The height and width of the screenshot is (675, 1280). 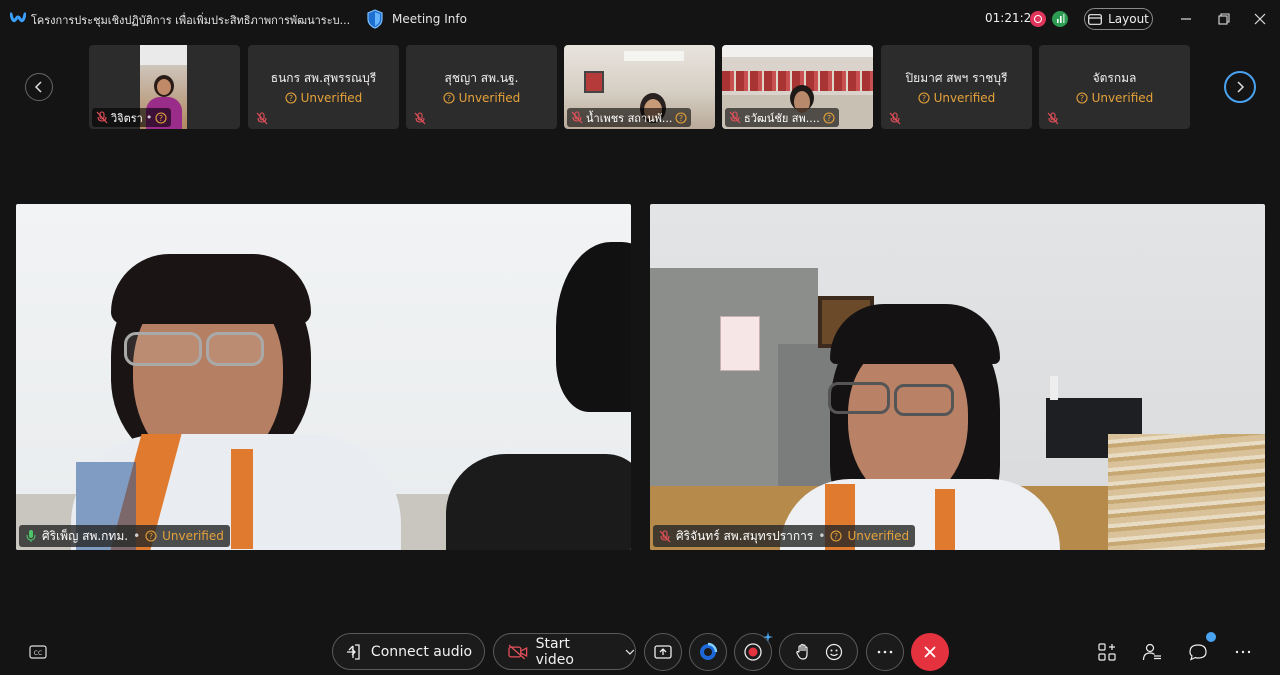 What do you see at coordinates (1114, 87) in the screenshot?
I see `participant-thumbnail: จัตรกมล ? Unverified` at bounding box center [1114, 87].